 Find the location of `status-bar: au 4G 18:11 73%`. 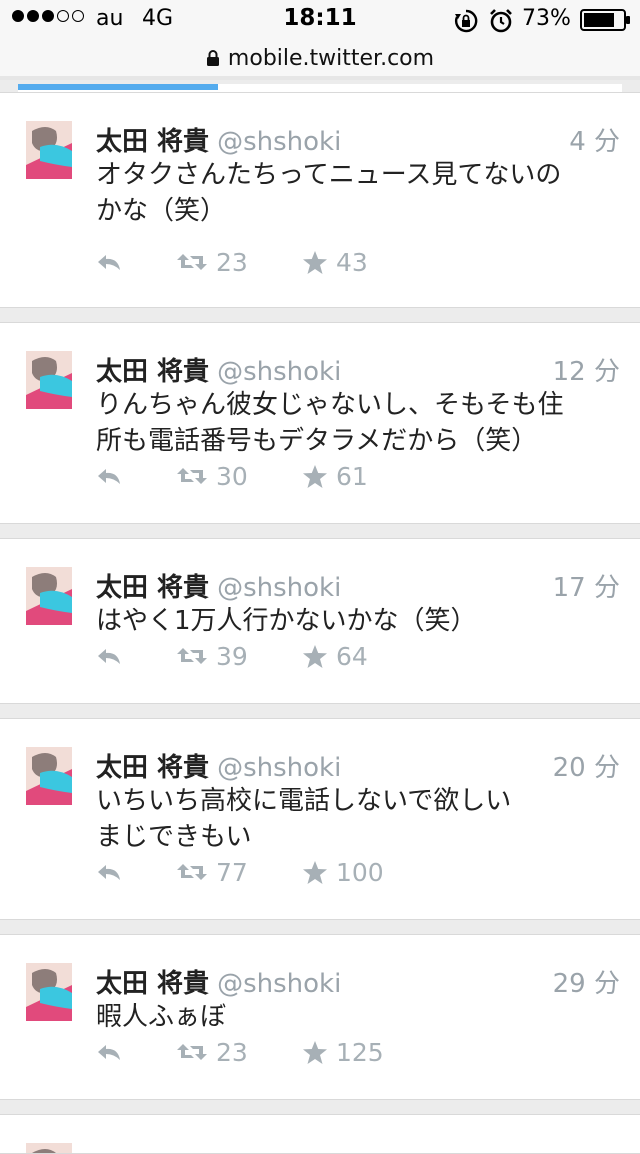

status-bar: au 4G 18:11 73% is located at coordinates (320, 20).